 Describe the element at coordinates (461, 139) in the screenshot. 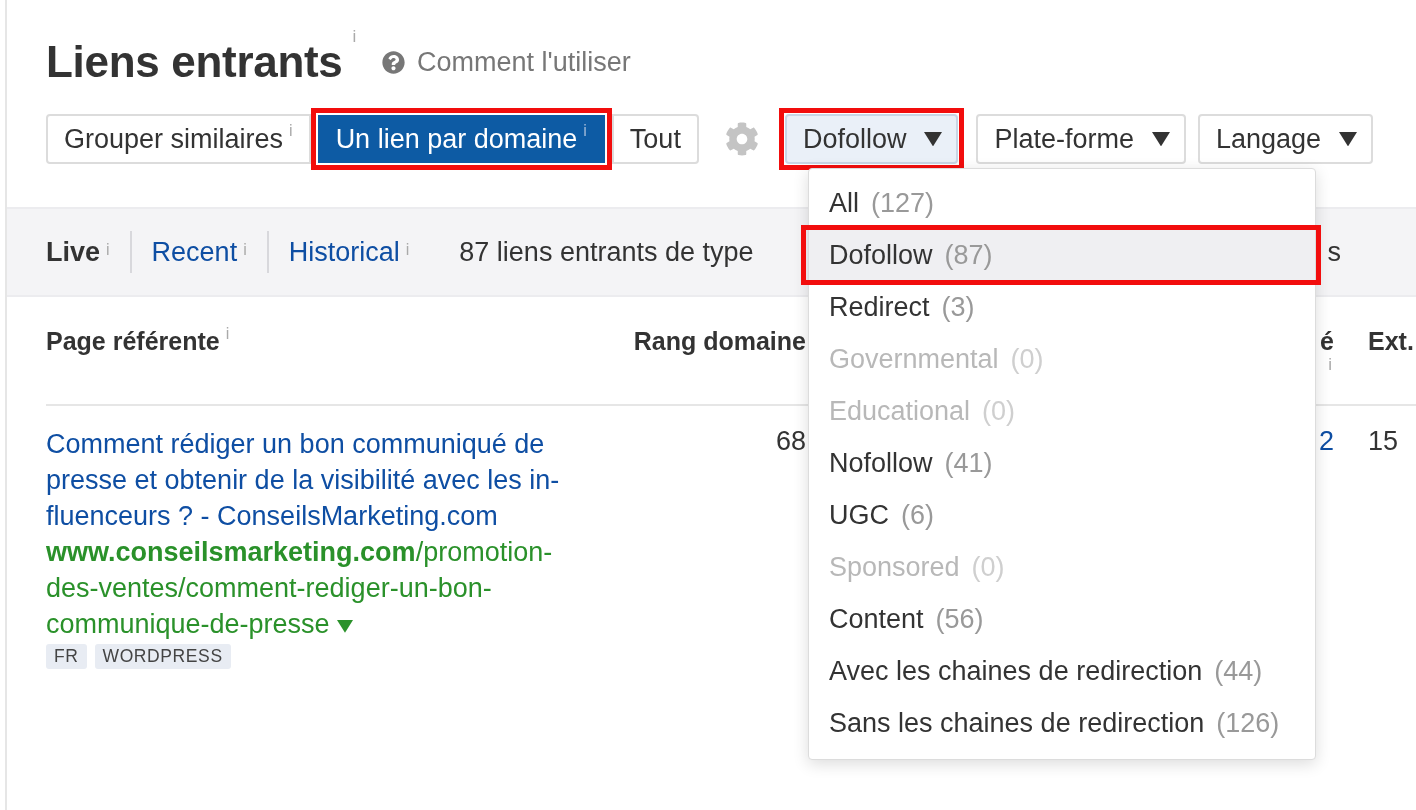

I see `mode-button: Un lien par domaine $^{i}$` at that location.